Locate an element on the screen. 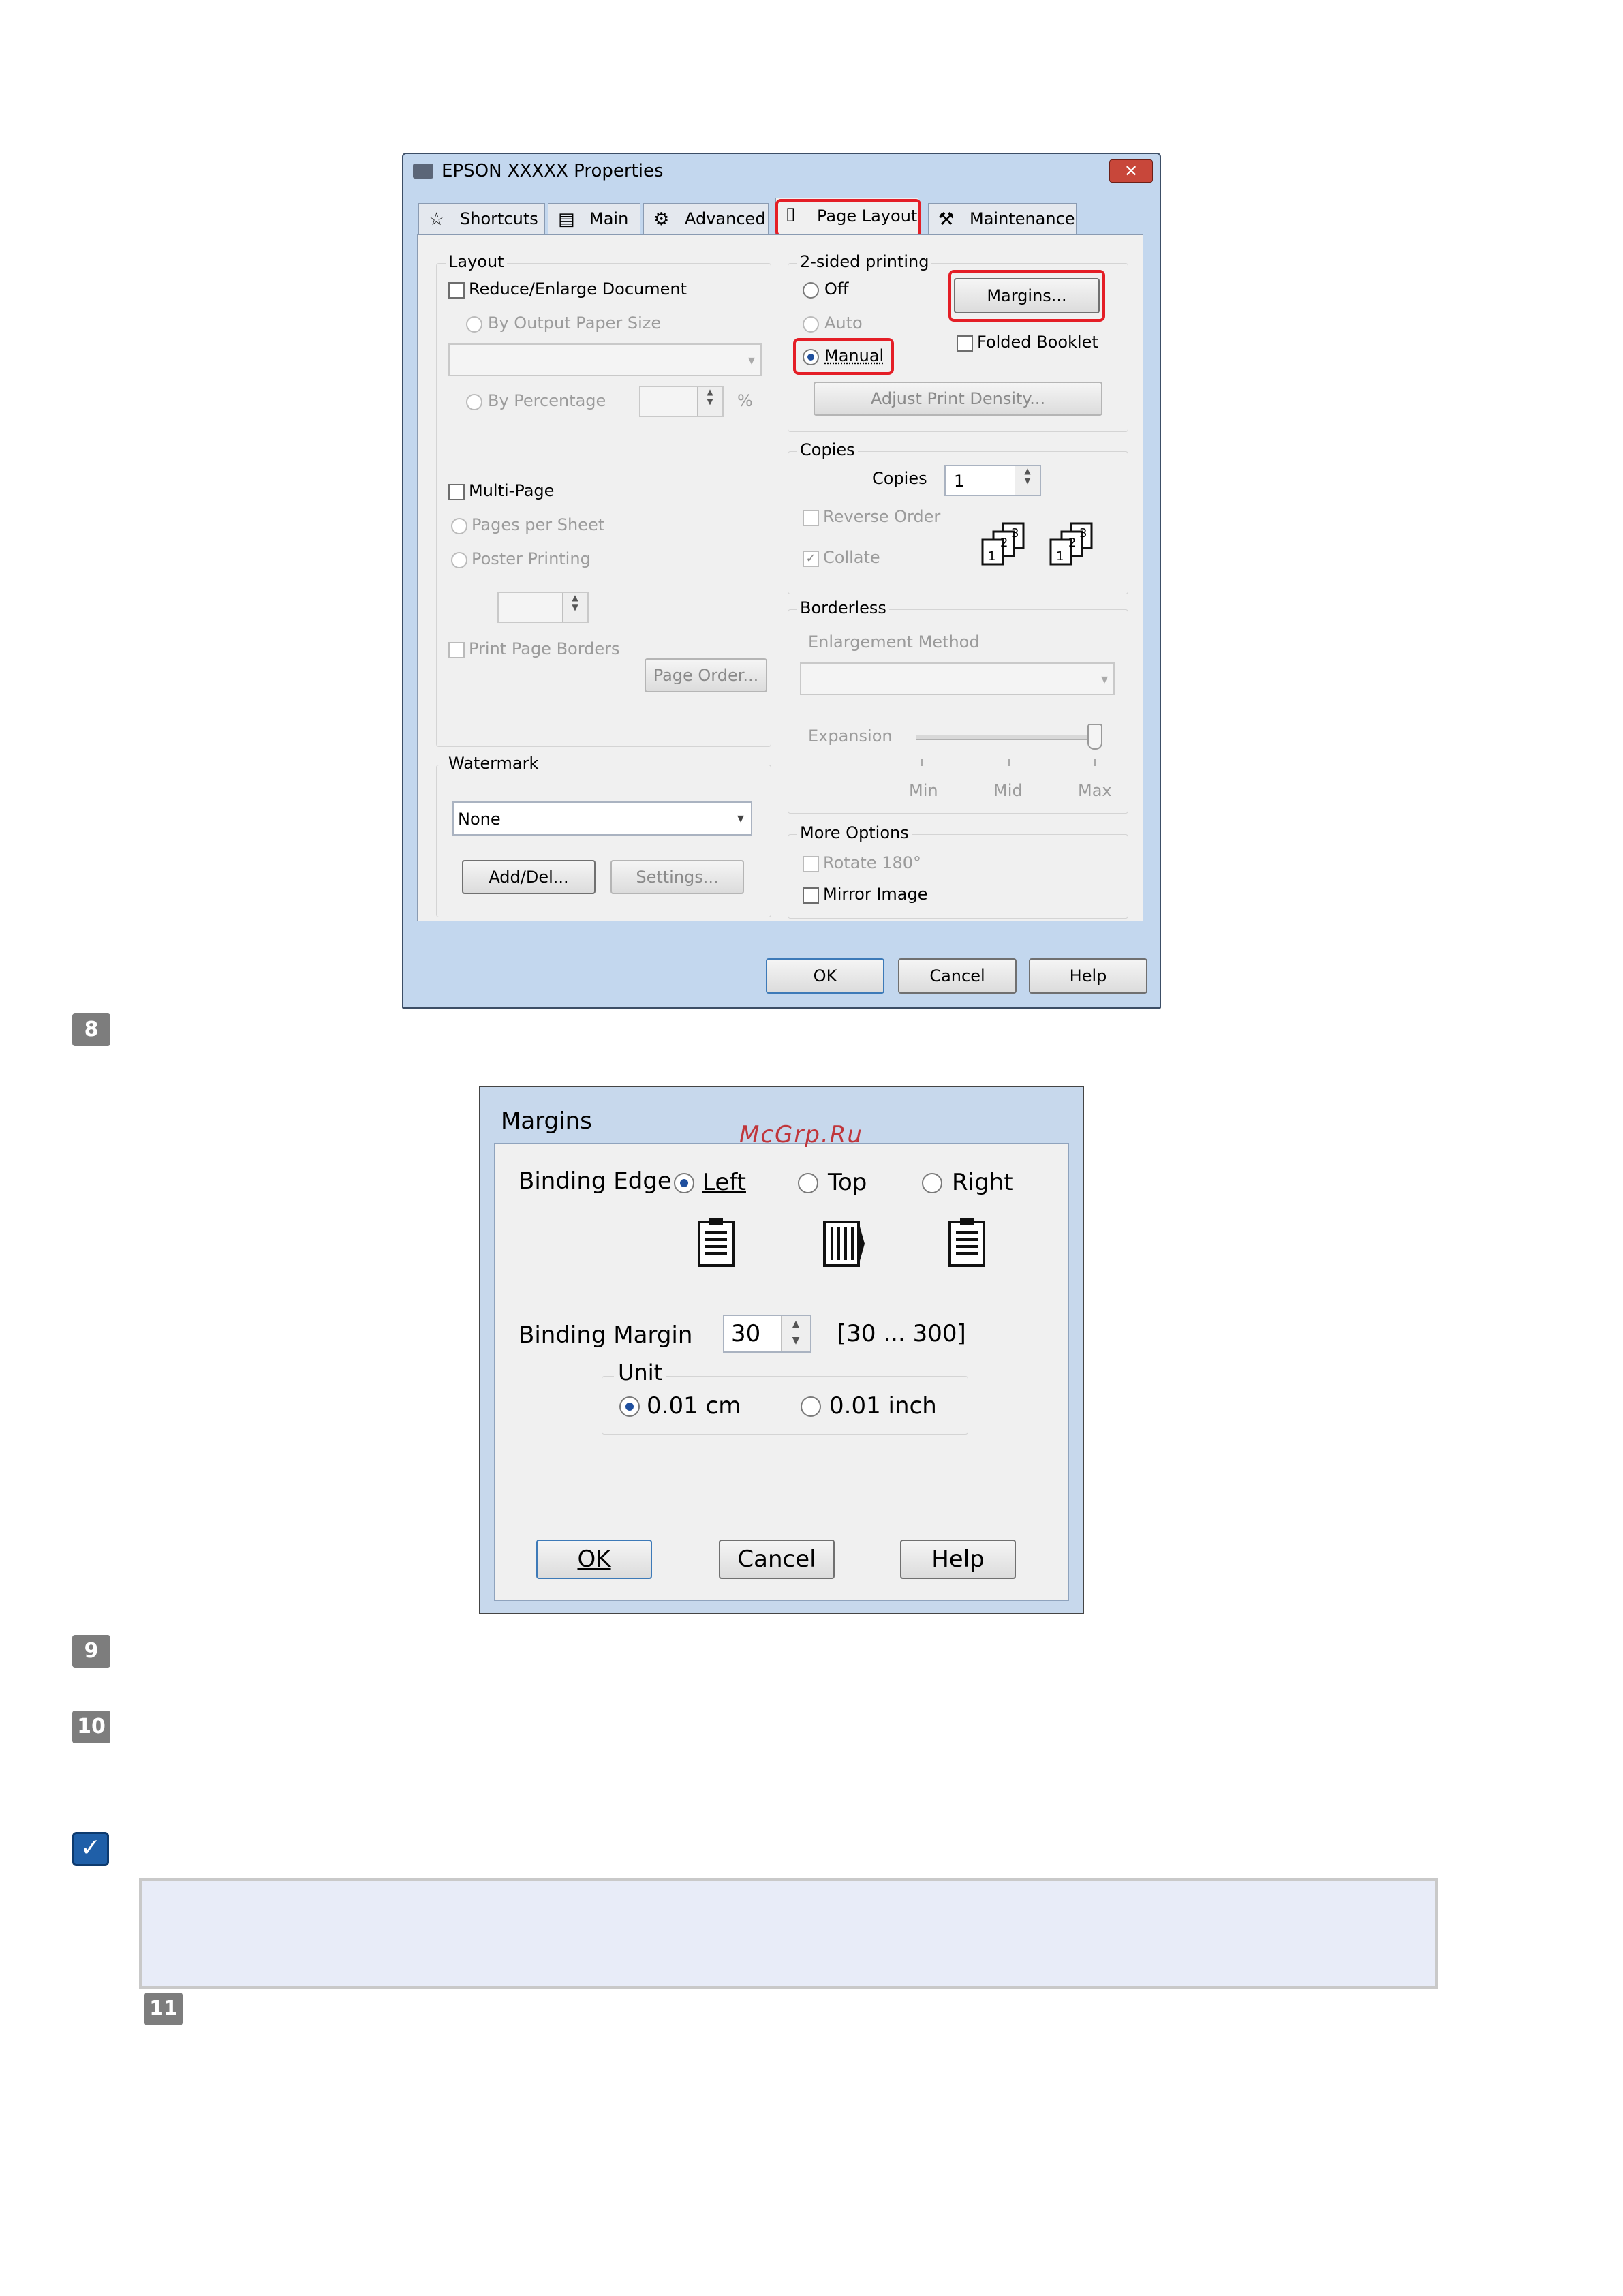 The image size is (1623, 2296). tab-maintenance: ⚒ Maintenance is located at coordinates (1002, 219).